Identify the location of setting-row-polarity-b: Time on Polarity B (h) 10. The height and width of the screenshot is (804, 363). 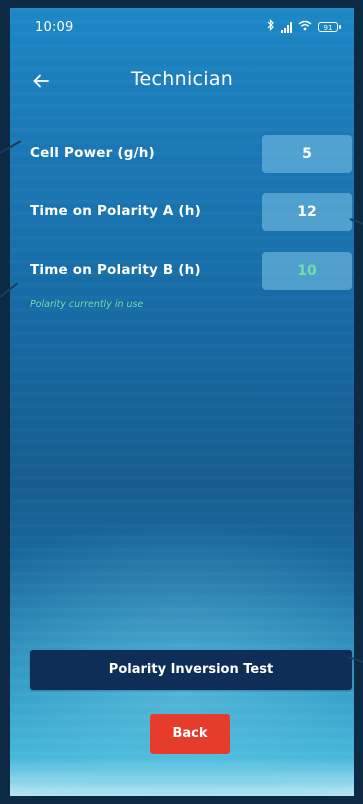
(182, 271).